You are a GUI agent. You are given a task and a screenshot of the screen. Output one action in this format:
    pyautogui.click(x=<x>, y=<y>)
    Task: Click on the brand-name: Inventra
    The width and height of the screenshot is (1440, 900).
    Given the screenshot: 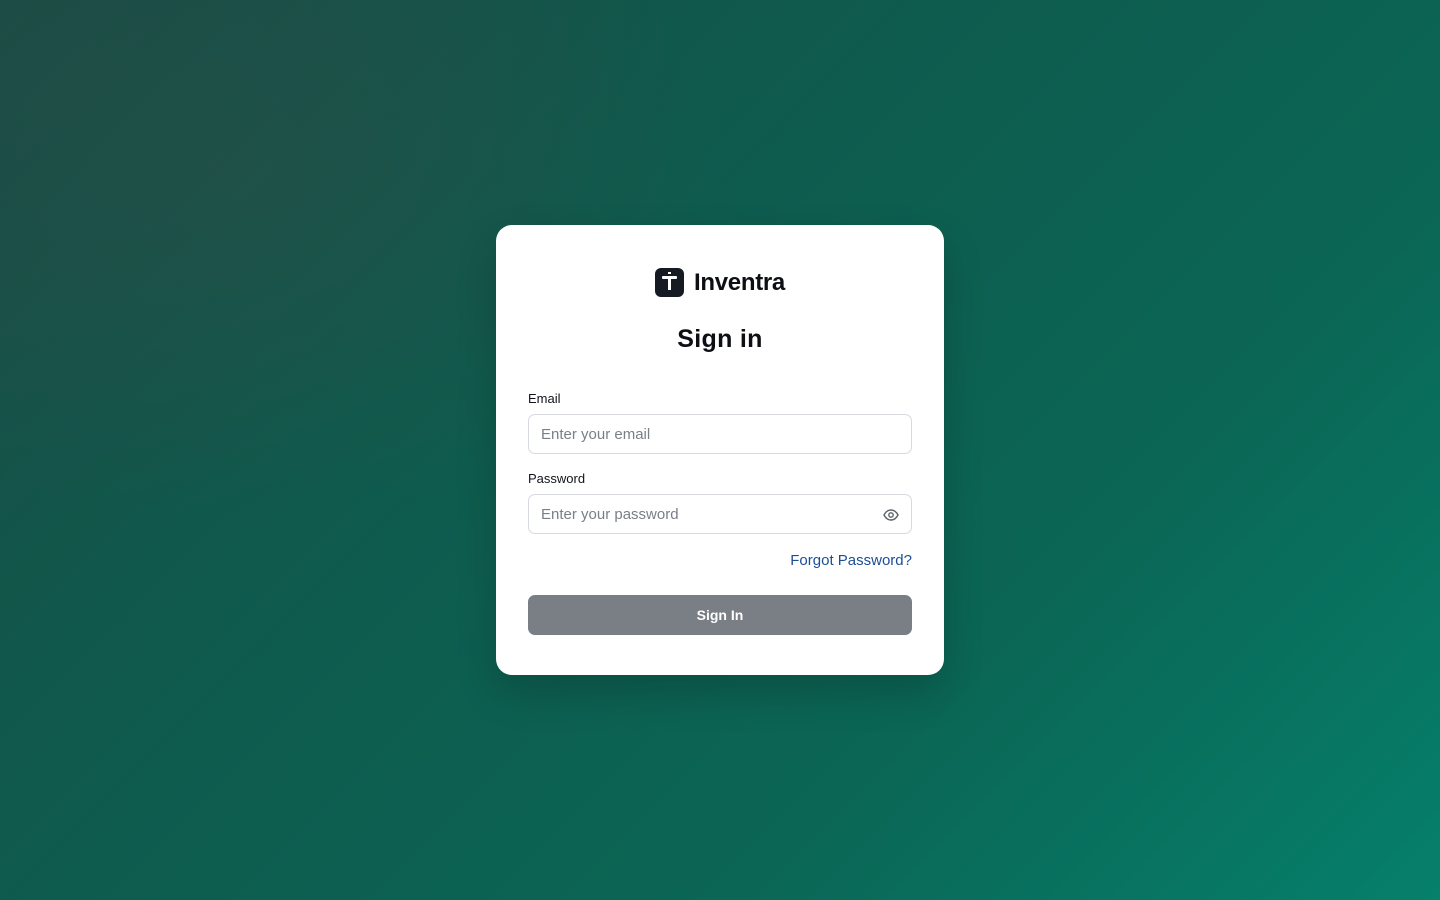 What is the action you would take?
    pyautogui.click(x=739, y=282)
    